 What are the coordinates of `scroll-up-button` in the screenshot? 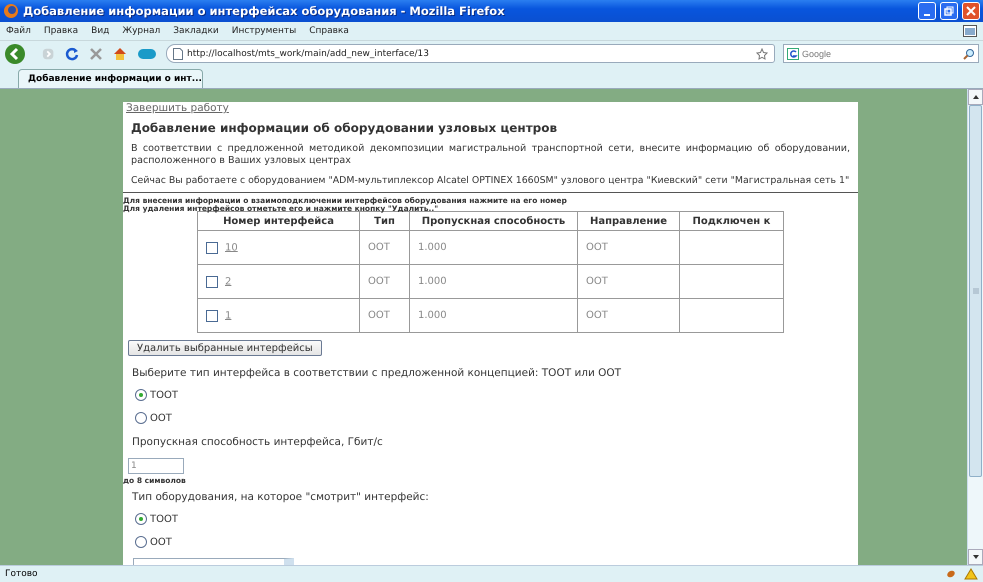 It's located at (975, 97).